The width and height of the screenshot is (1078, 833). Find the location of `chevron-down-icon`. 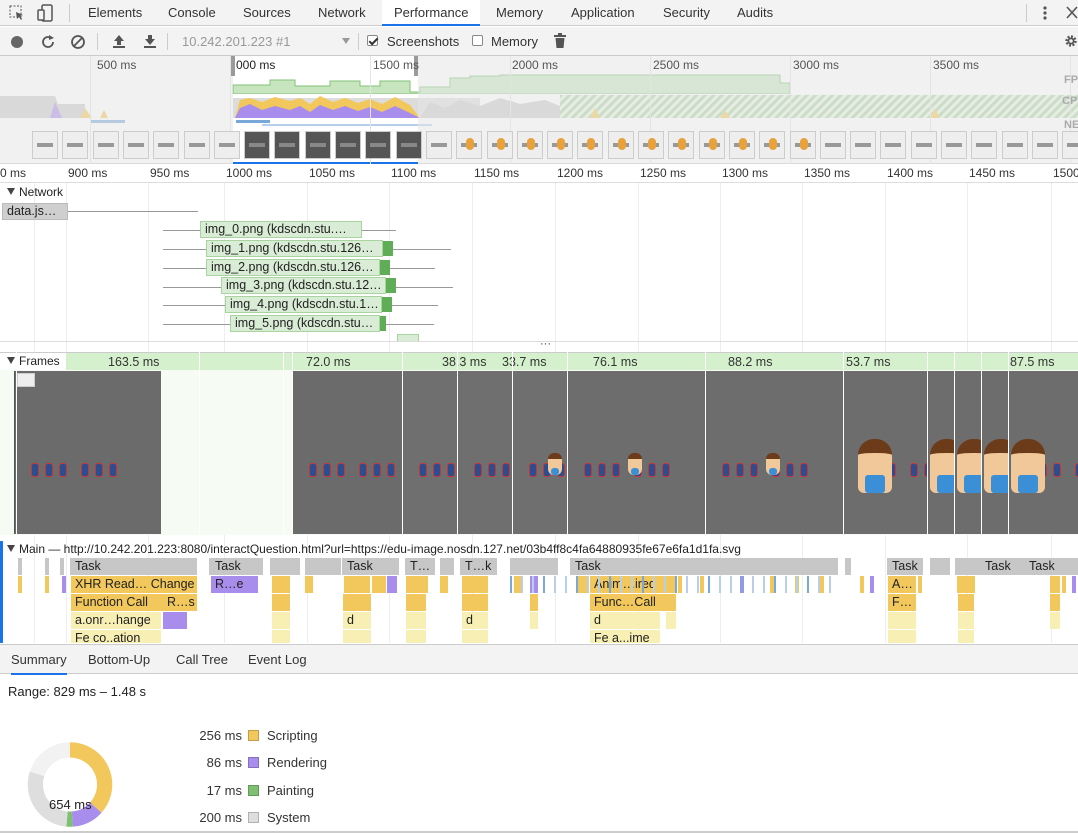

chevron-down-icon is located at coordinates (346, 41).